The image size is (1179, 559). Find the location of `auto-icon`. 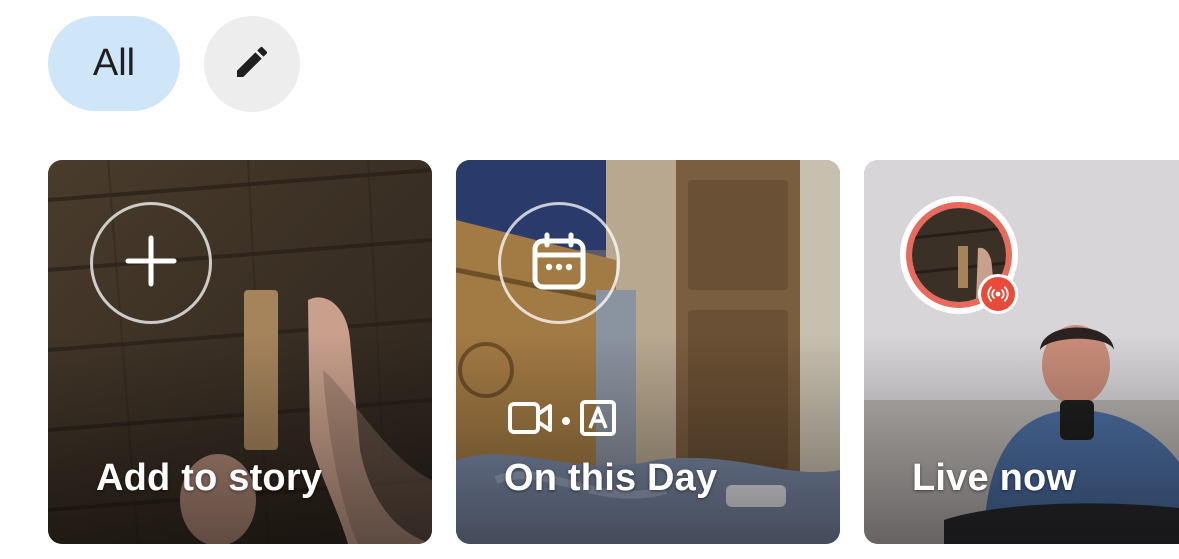

auto-icon is located at coordinates (598, 420).